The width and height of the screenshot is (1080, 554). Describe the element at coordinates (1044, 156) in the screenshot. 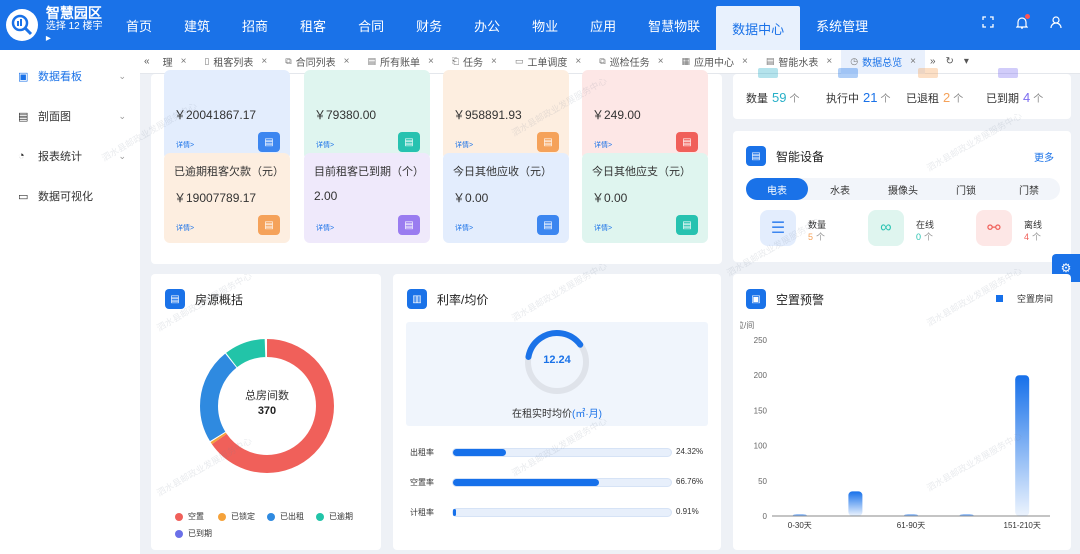

I see `devices-more-link: 更多` at that location.